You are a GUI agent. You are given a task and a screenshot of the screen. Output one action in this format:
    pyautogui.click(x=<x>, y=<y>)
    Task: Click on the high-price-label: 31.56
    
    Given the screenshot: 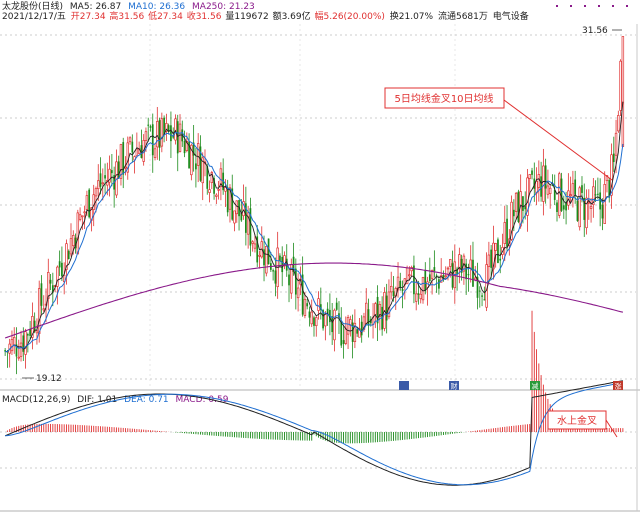 What is the action you would take?
    pyautogui.click(x=595, y=31)
    